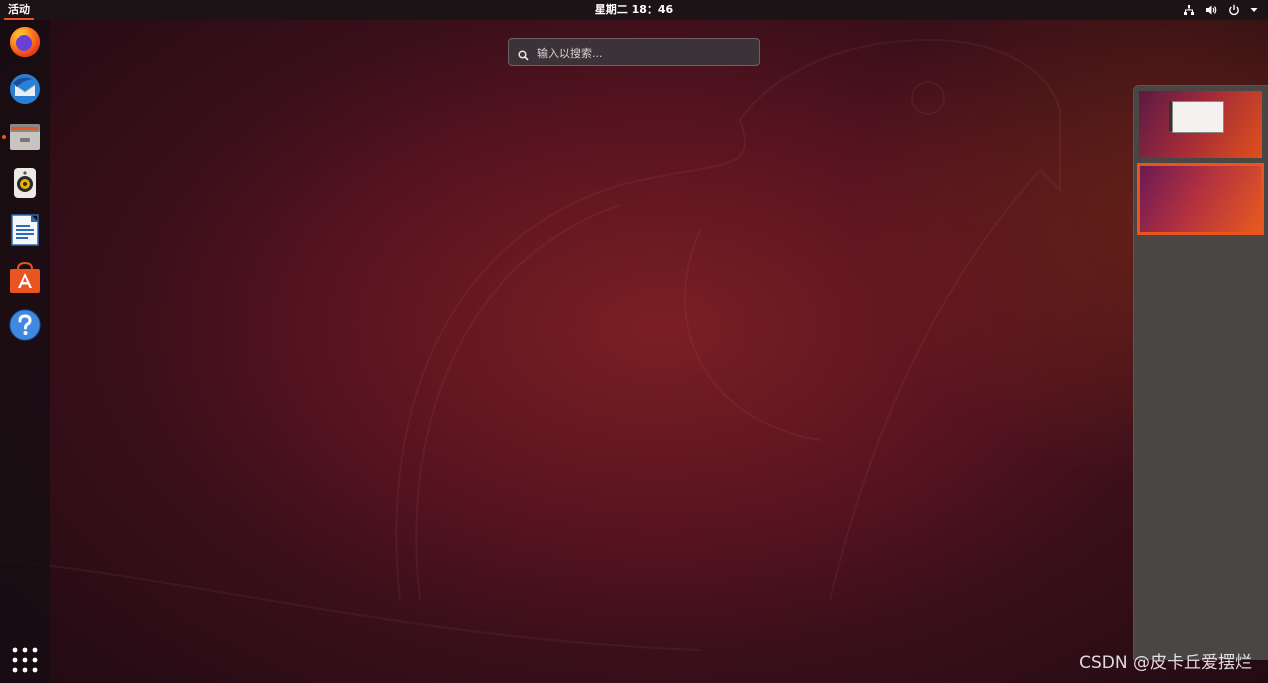 Image resolution: width=1268 pixels, height=683 pixels. I want to click on system-tray, so click(1220, 10).